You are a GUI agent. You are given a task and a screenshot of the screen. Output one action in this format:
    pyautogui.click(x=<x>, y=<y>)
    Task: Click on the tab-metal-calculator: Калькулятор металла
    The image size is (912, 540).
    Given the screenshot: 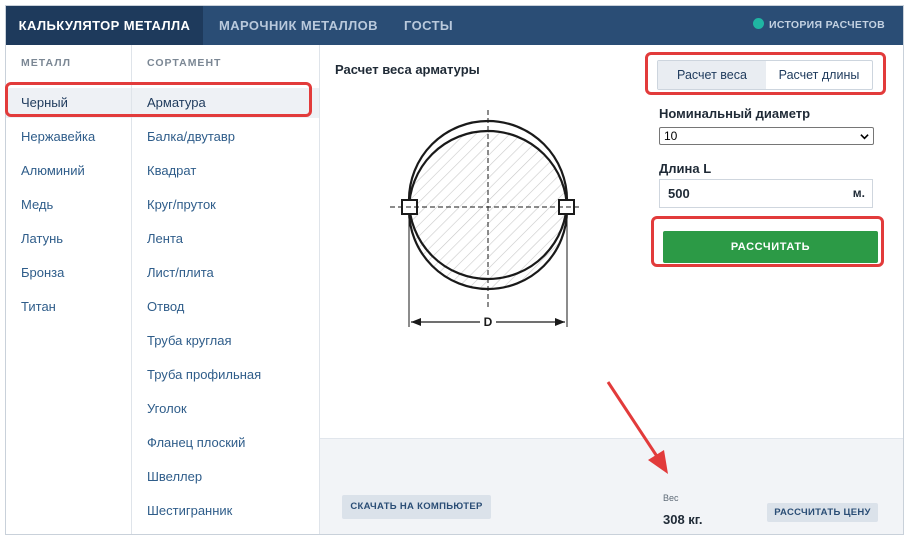 What is the action you would take?
    pyautogui.click(x=104, y=25)
    